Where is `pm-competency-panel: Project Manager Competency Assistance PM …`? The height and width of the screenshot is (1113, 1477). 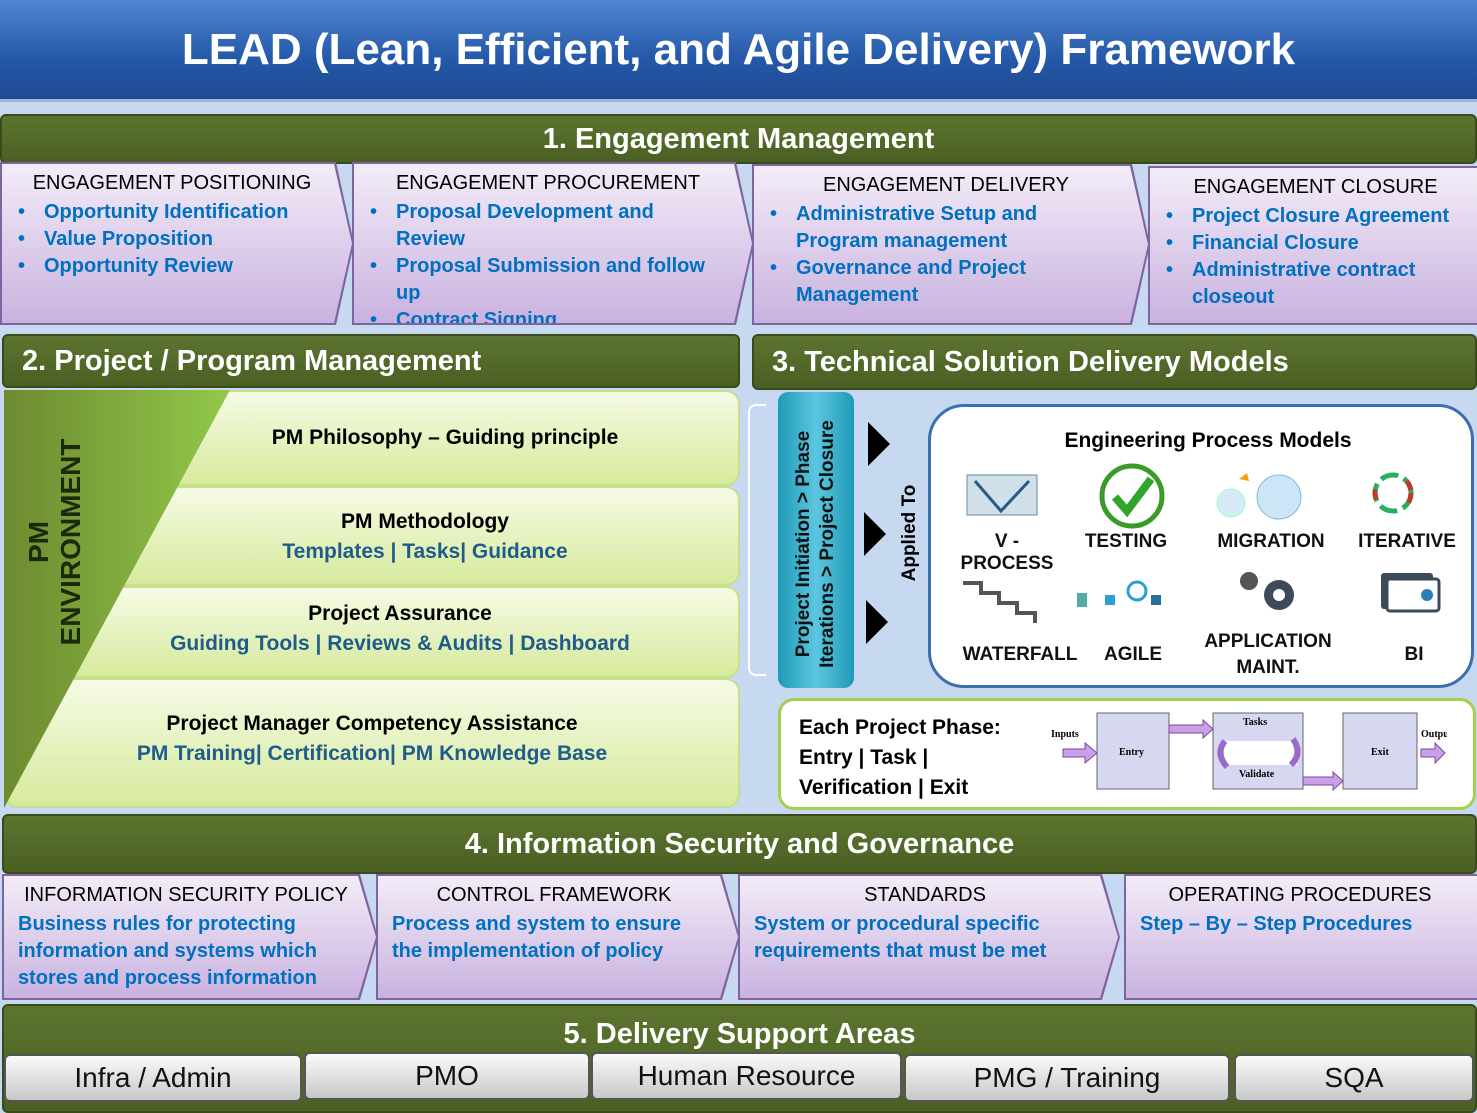
pm-competency-panel: Project Manager Competency Assistance PM … is located at coordinates (372, 743).